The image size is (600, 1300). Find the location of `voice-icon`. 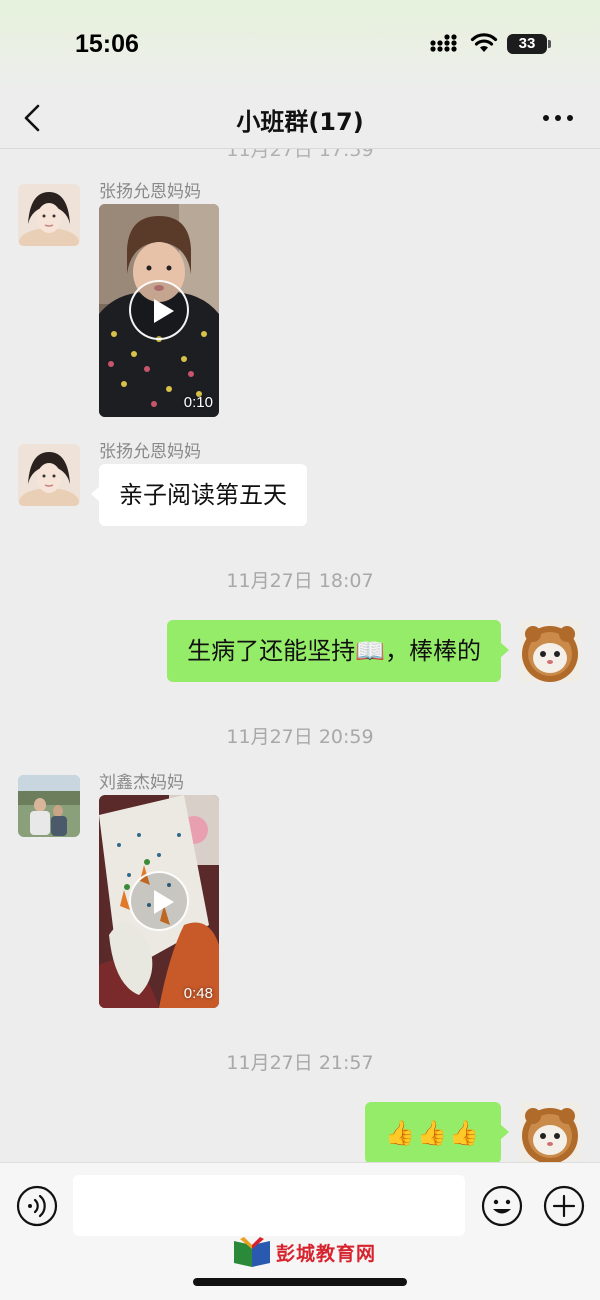

voice-icon is located at coordinates (37, 1206).